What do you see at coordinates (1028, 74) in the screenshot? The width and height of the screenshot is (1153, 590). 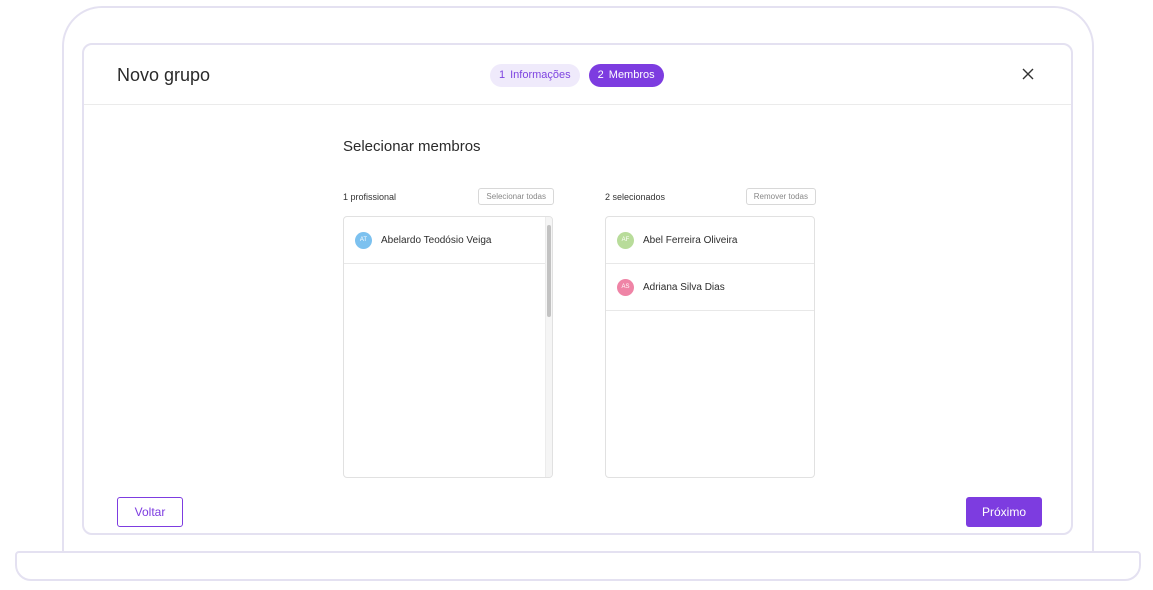 I see `close-icon` at bounding box center [1028, 74].